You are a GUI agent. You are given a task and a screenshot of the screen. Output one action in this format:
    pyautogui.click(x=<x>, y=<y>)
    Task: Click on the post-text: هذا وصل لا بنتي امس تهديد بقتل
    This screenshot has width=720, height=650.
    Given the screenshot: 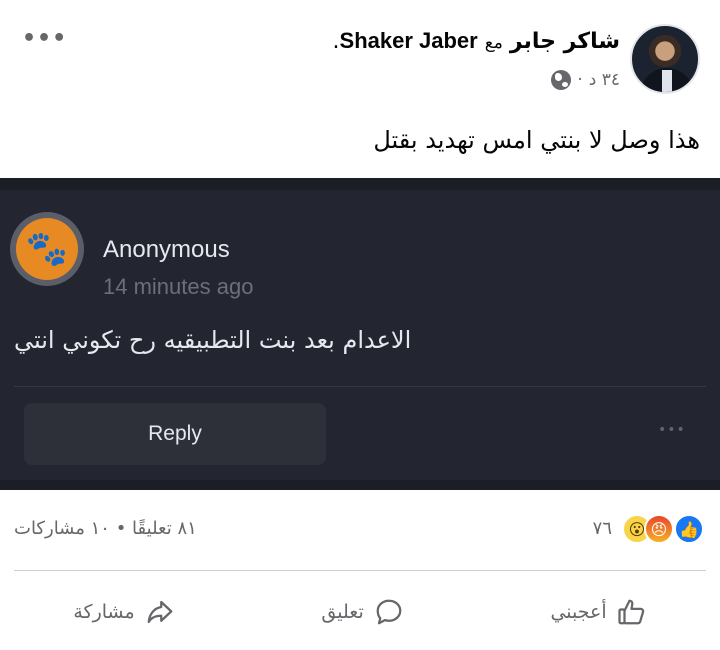 What is the action you would take?
    pyautogui.click(x=536, y=140)
    